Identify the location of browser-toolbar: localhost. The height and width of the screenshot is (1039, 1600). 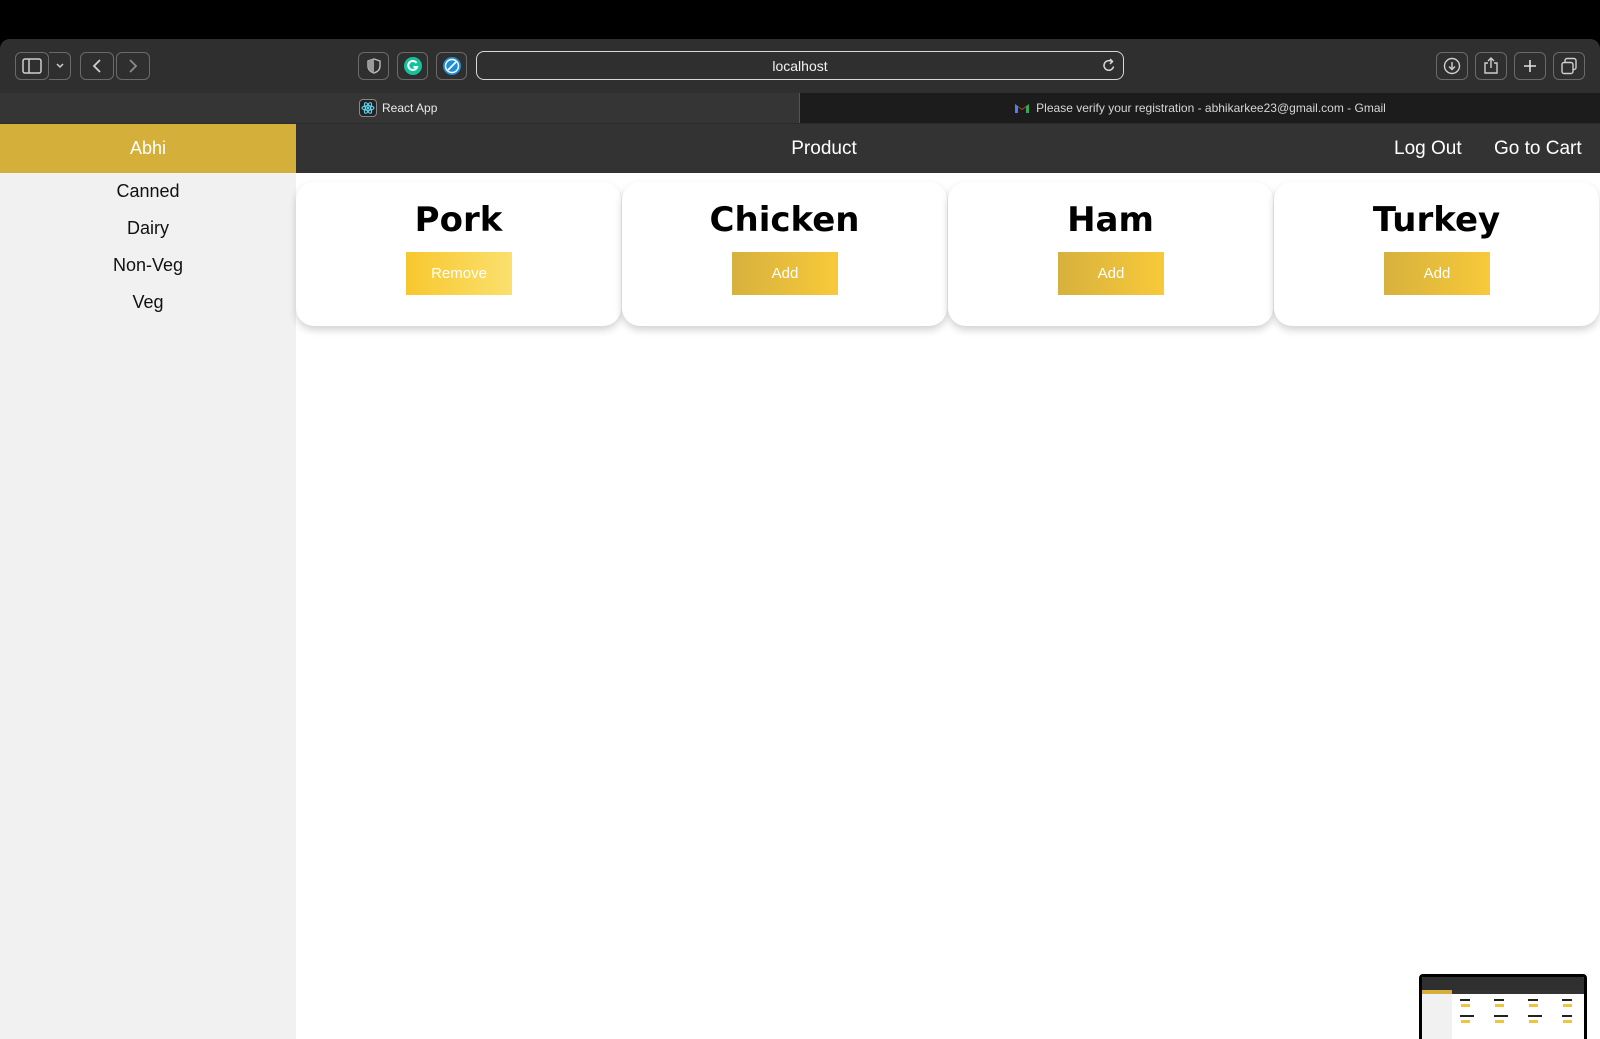
(800, 66).